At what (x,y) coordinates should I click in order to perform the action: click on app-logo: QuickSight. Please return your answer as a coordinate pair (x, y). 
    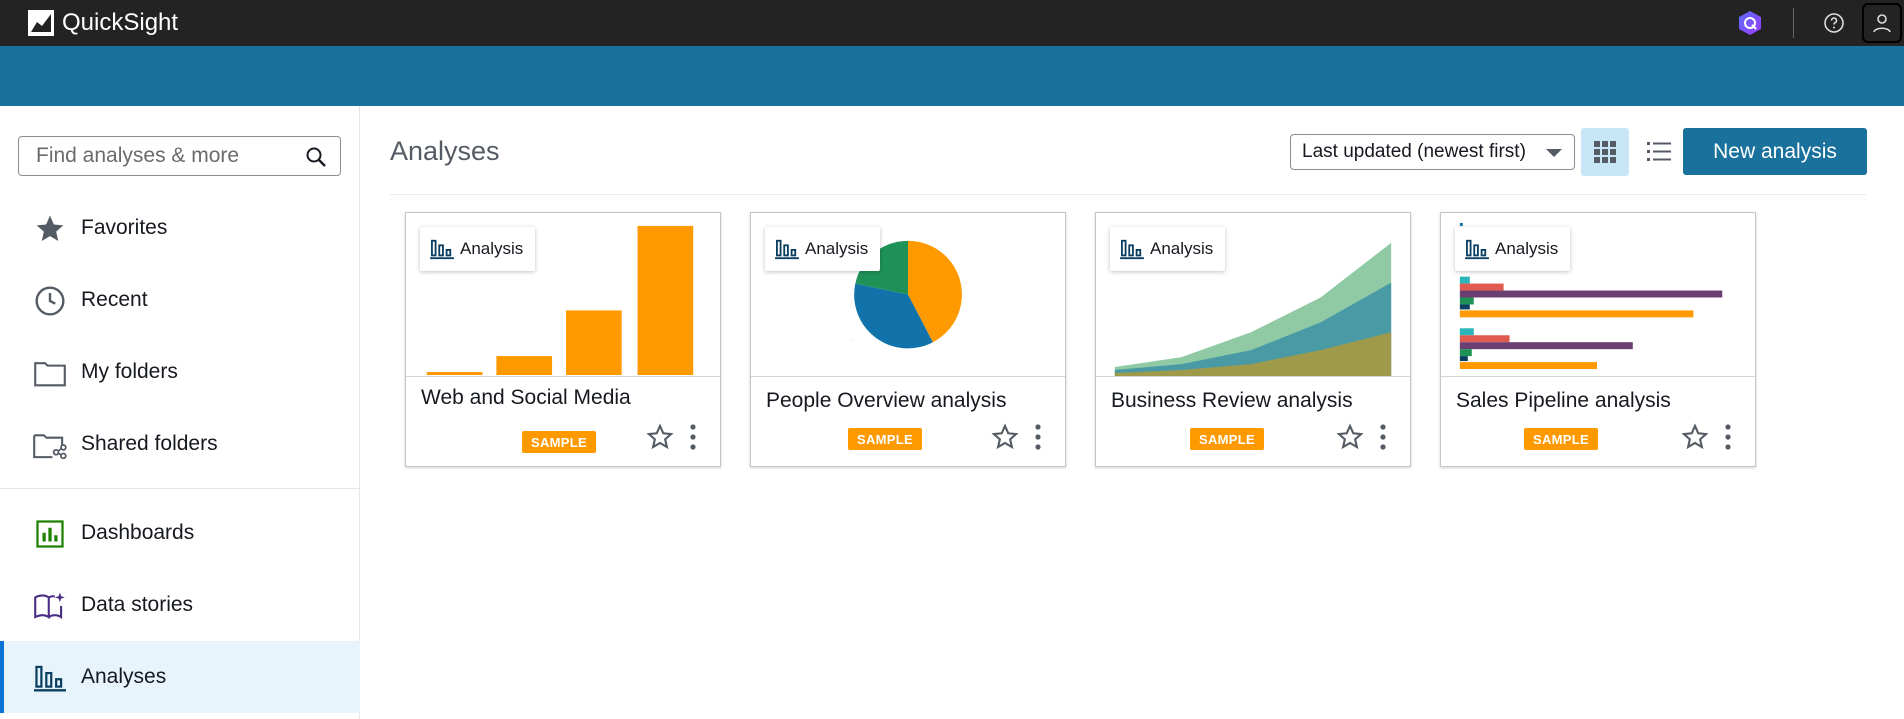
    Looking at the image, I should click on (103, 23).